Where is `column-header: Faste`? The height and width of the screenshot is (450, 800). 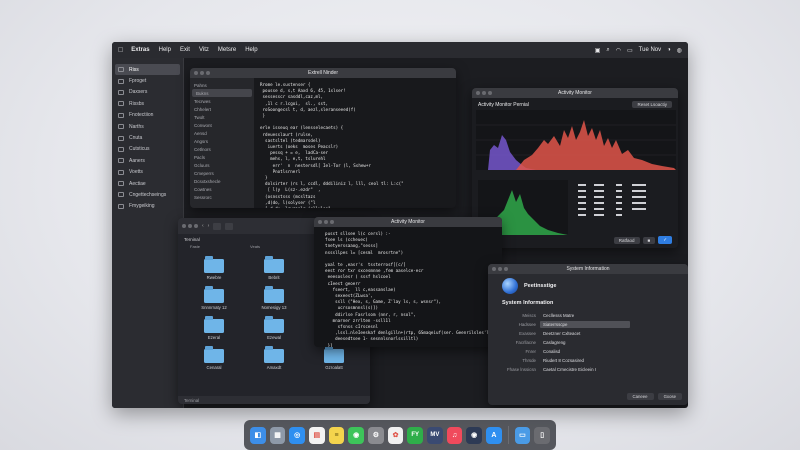
column-header: Faste is located at coordinates (195, 248).